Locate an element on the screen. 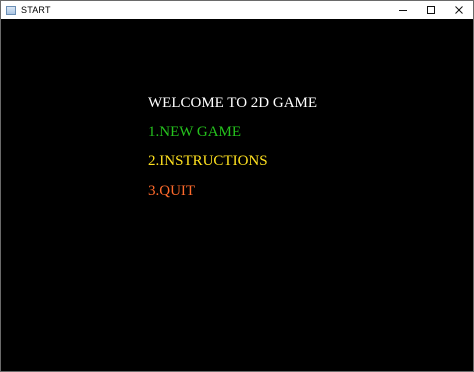 Image resolution: width=474 pixels, height=372 pixels. close-icon is located at coordinates (459, 10).